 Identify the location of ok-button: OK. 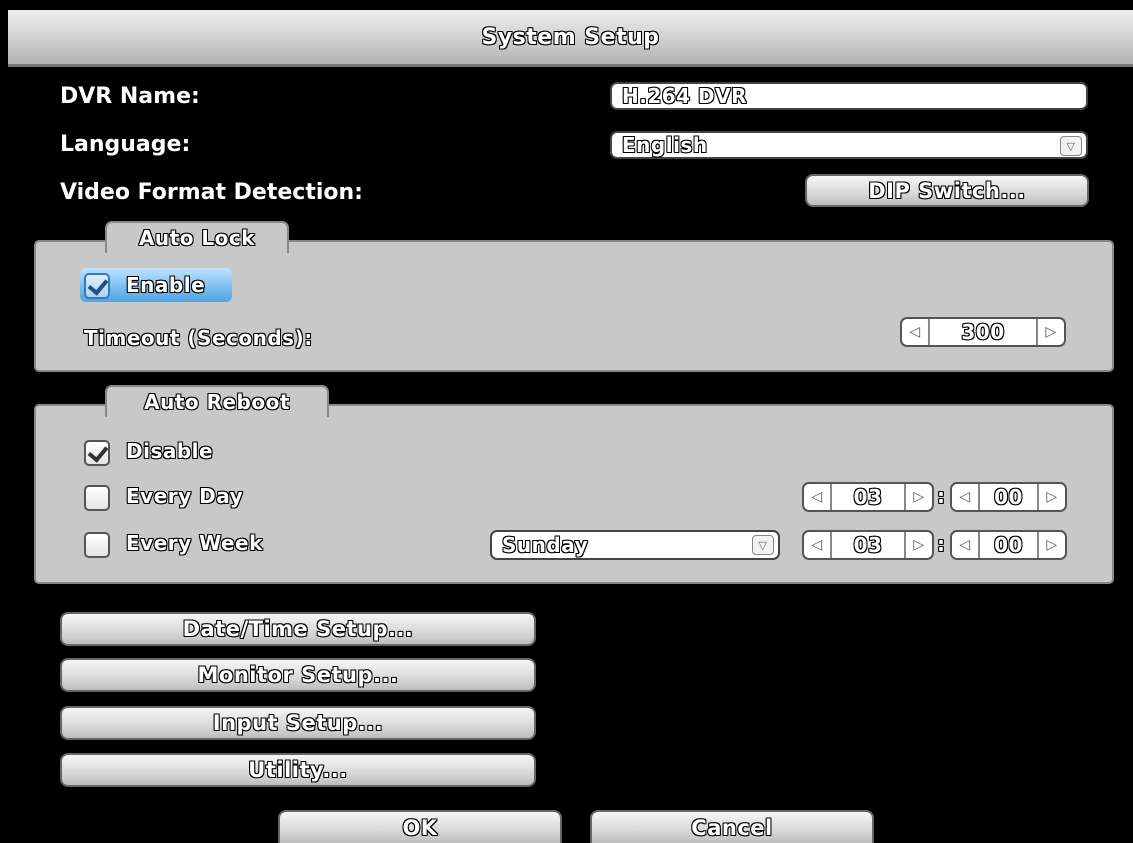
(420, 826).